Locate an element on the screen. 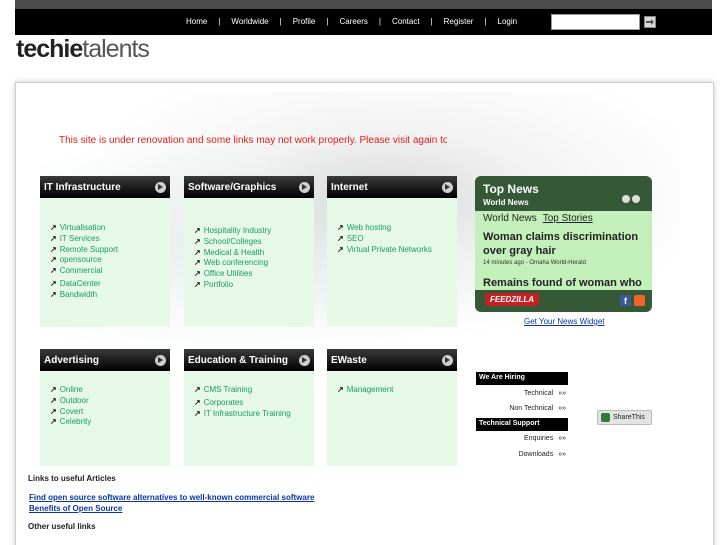 The image size is (727, 545). list-item: ↗ IT Services is located at coordinates (105, 239).